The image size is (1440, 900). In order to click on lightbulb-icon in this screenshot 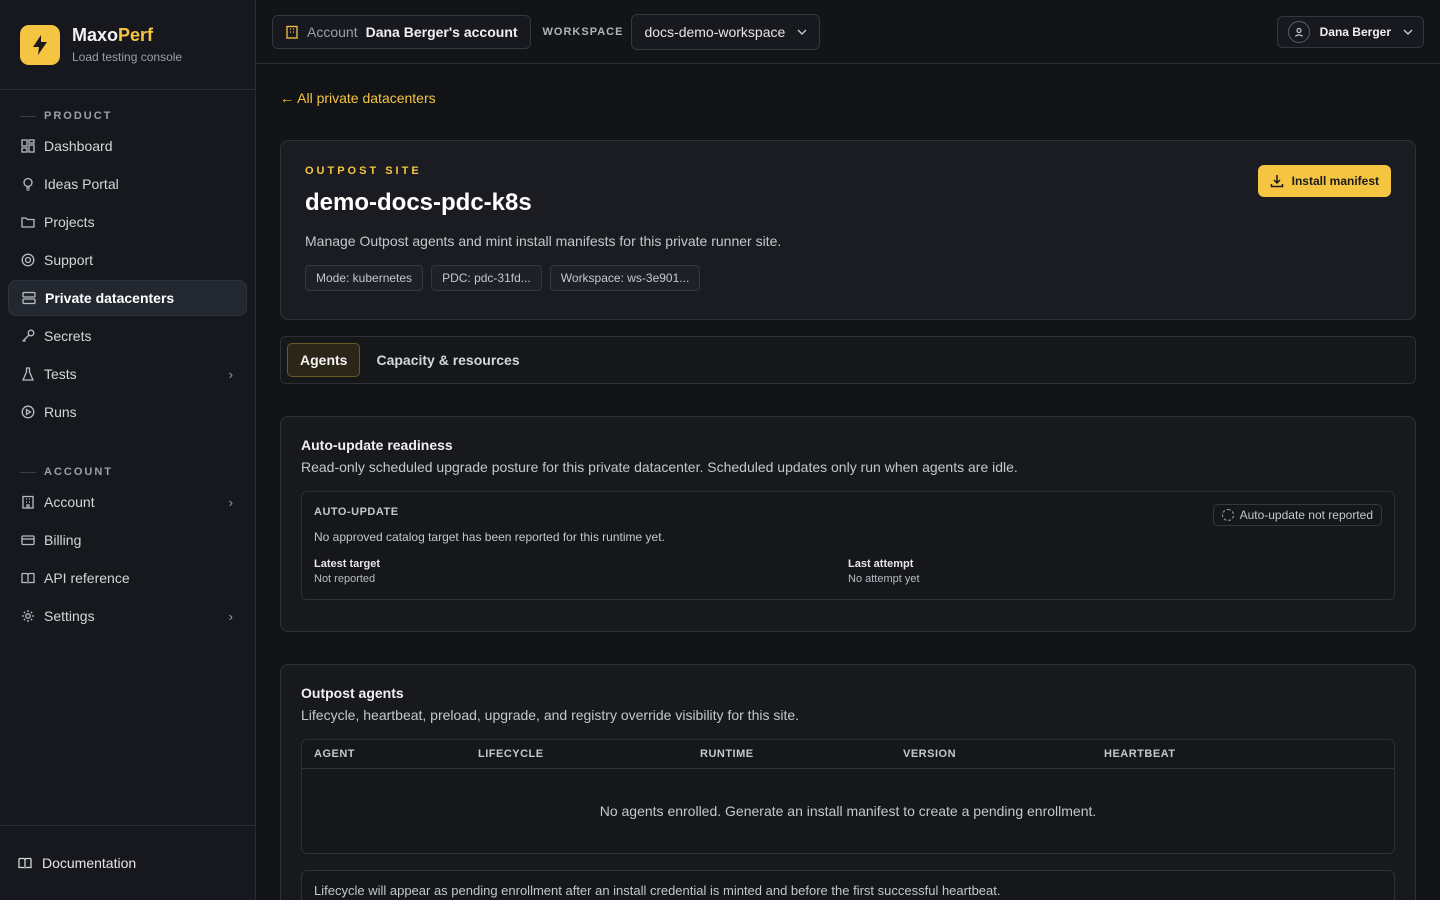, I will do `click(28, 184)`.